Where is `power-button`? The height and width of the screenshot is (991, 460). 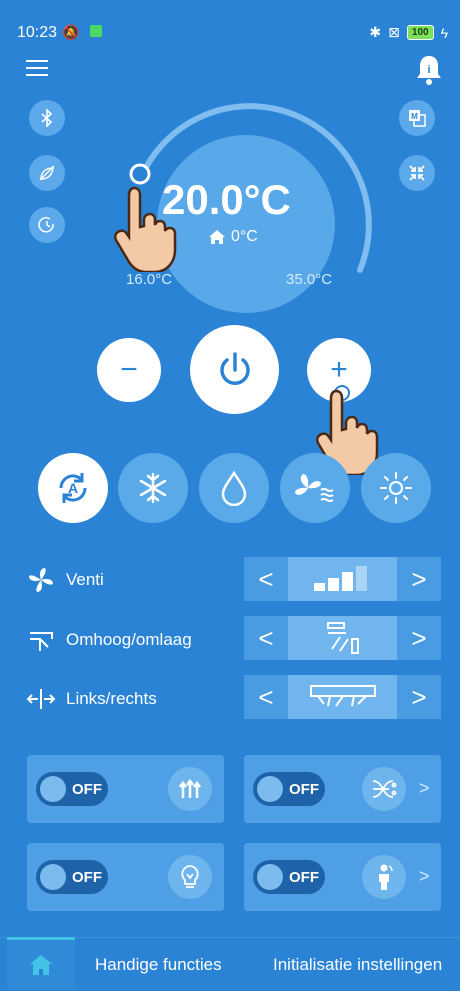 power-button is located at coordinates (234, 369).